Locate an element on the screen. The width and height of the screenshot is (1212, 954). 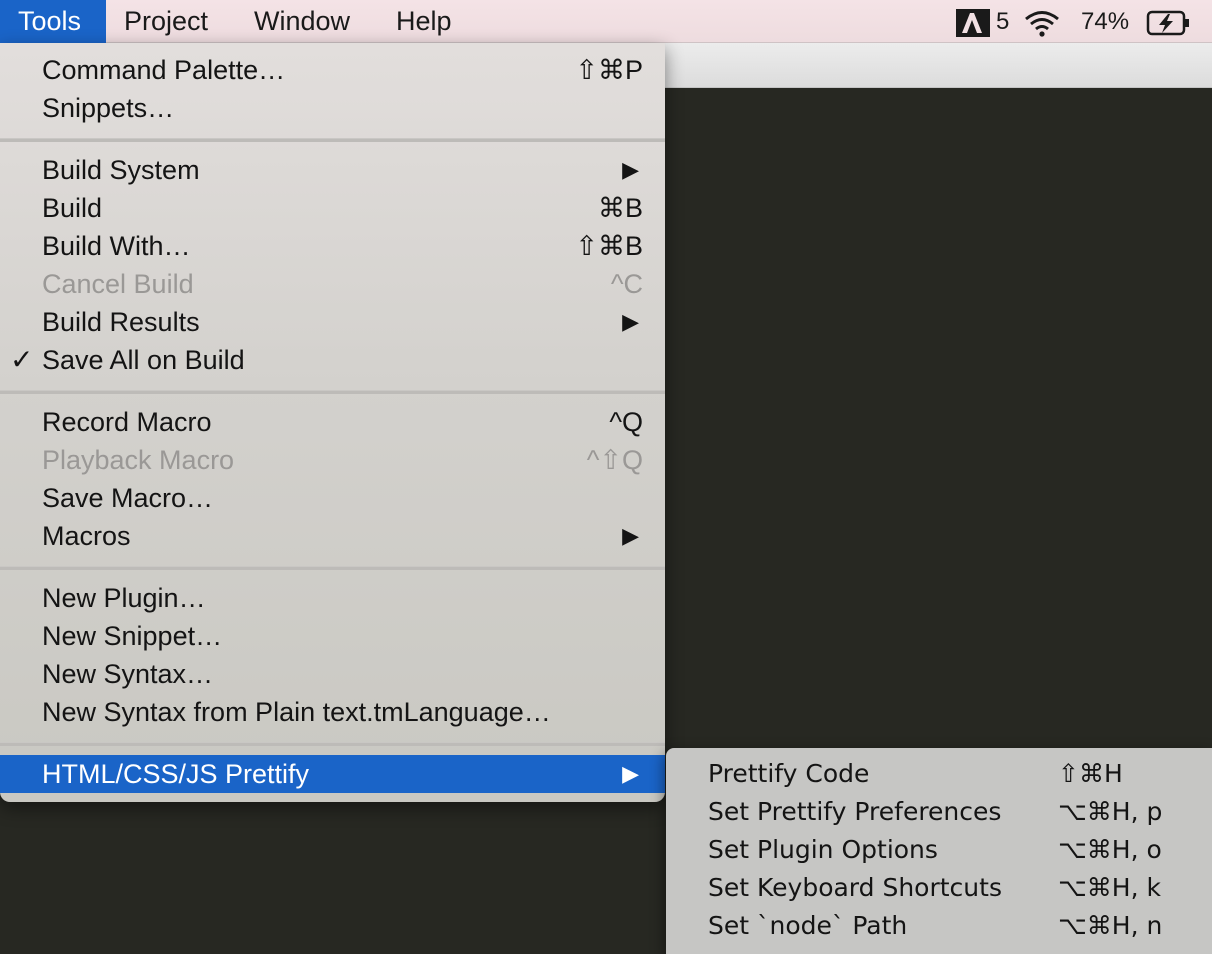
menu-item-playback-macro: Playback Macro ^⇧Q is located at coordinates (332, 460).